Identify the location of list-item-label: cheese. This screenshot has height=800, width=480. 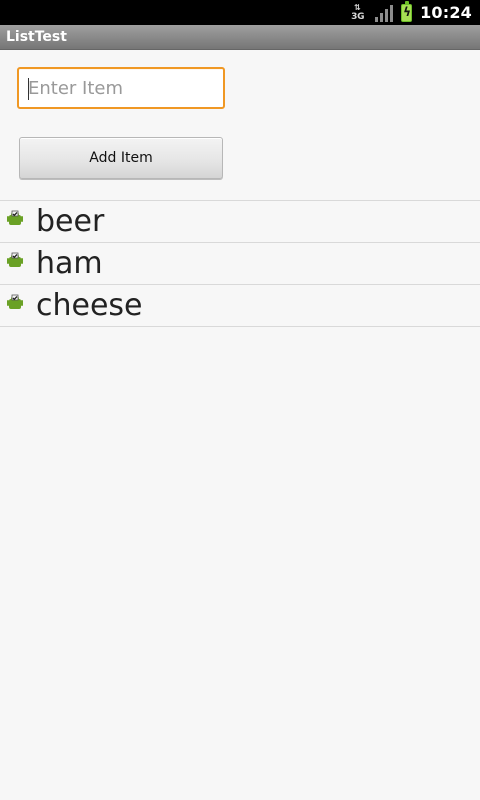
(89, 305).